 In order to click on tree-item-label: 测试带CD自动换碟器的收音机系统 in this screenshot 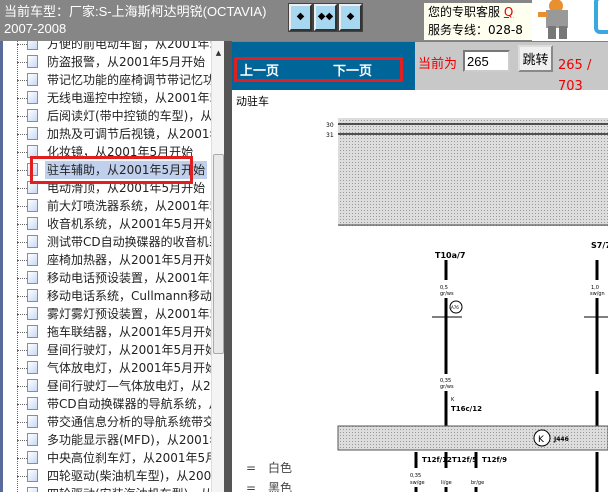, I will do `click(129, 242)`.